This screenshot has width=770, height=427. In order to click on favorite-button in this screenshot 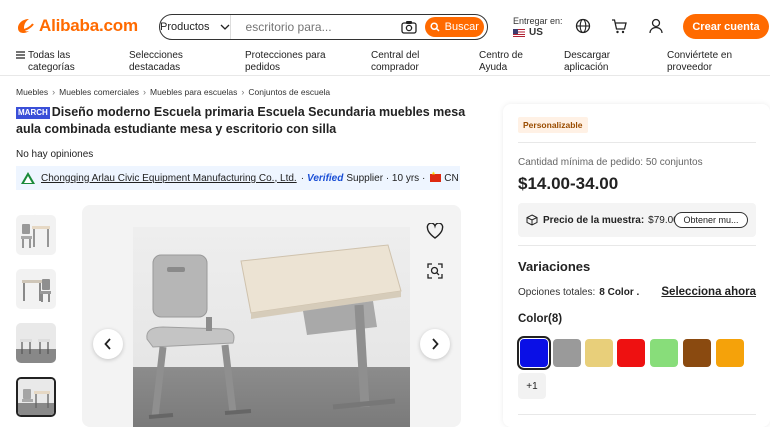, I will do `click(435, 231)`.